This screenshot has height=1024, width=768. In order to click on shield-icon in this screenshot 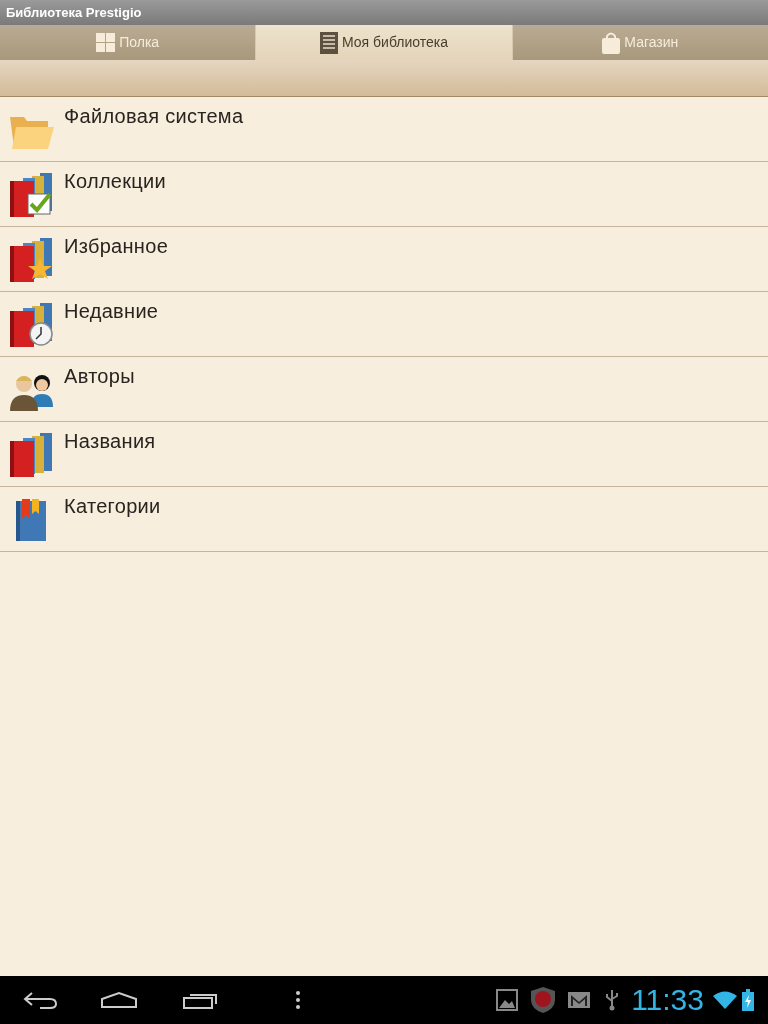, I will do `click(543, 1000)`.